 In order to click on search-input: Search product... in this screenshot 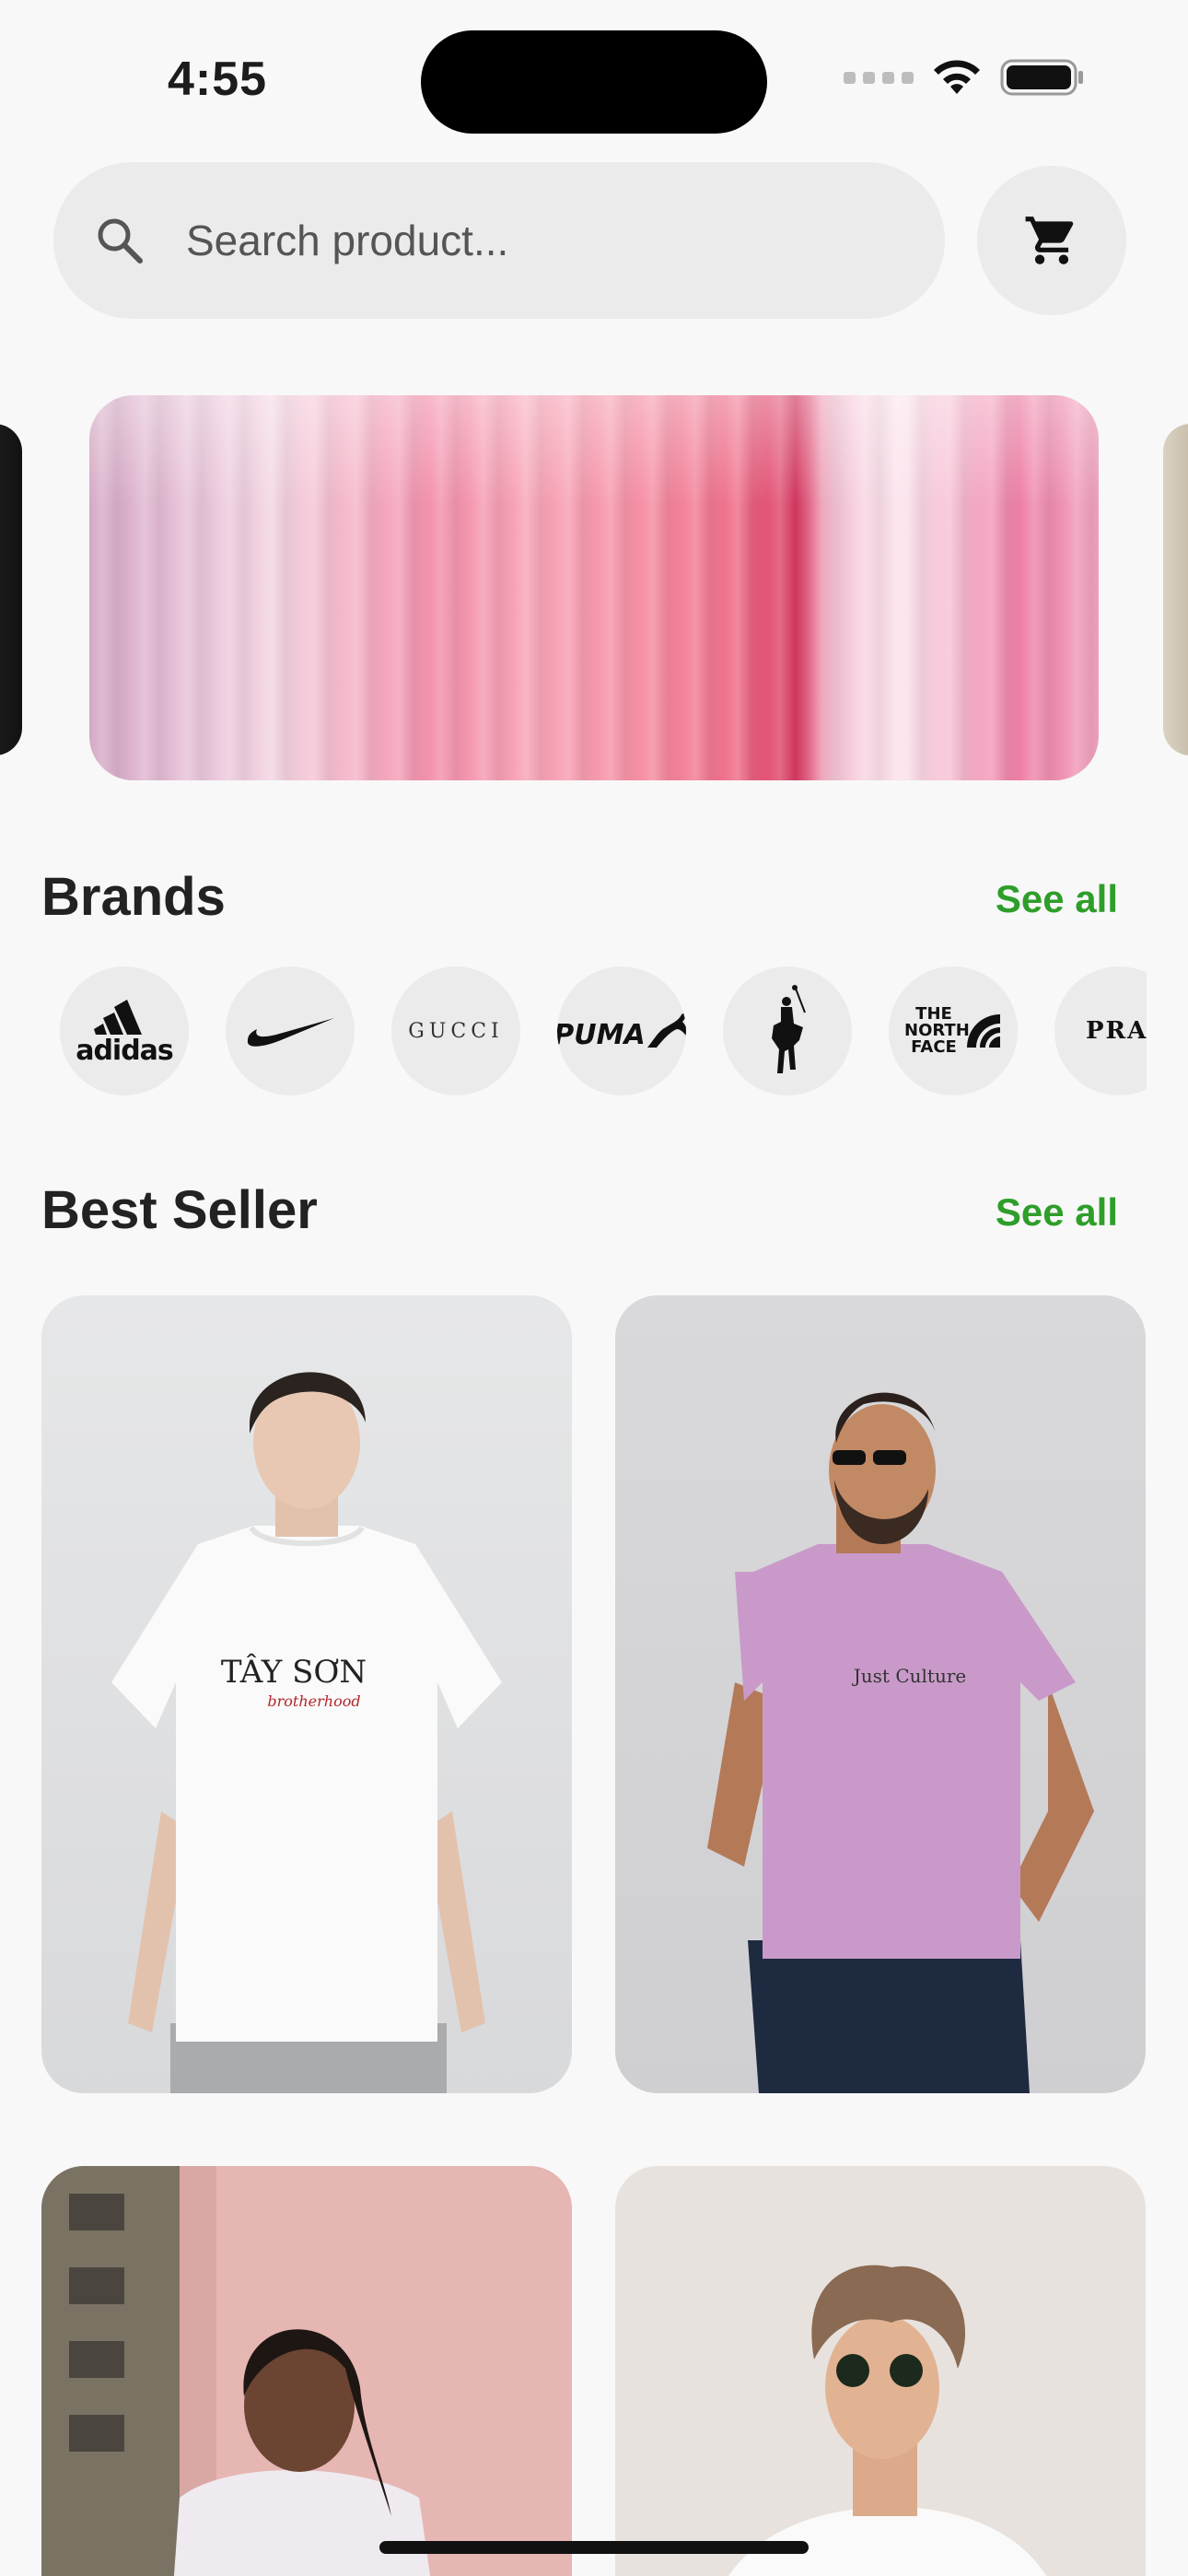, I will do `click(347, 240)`.